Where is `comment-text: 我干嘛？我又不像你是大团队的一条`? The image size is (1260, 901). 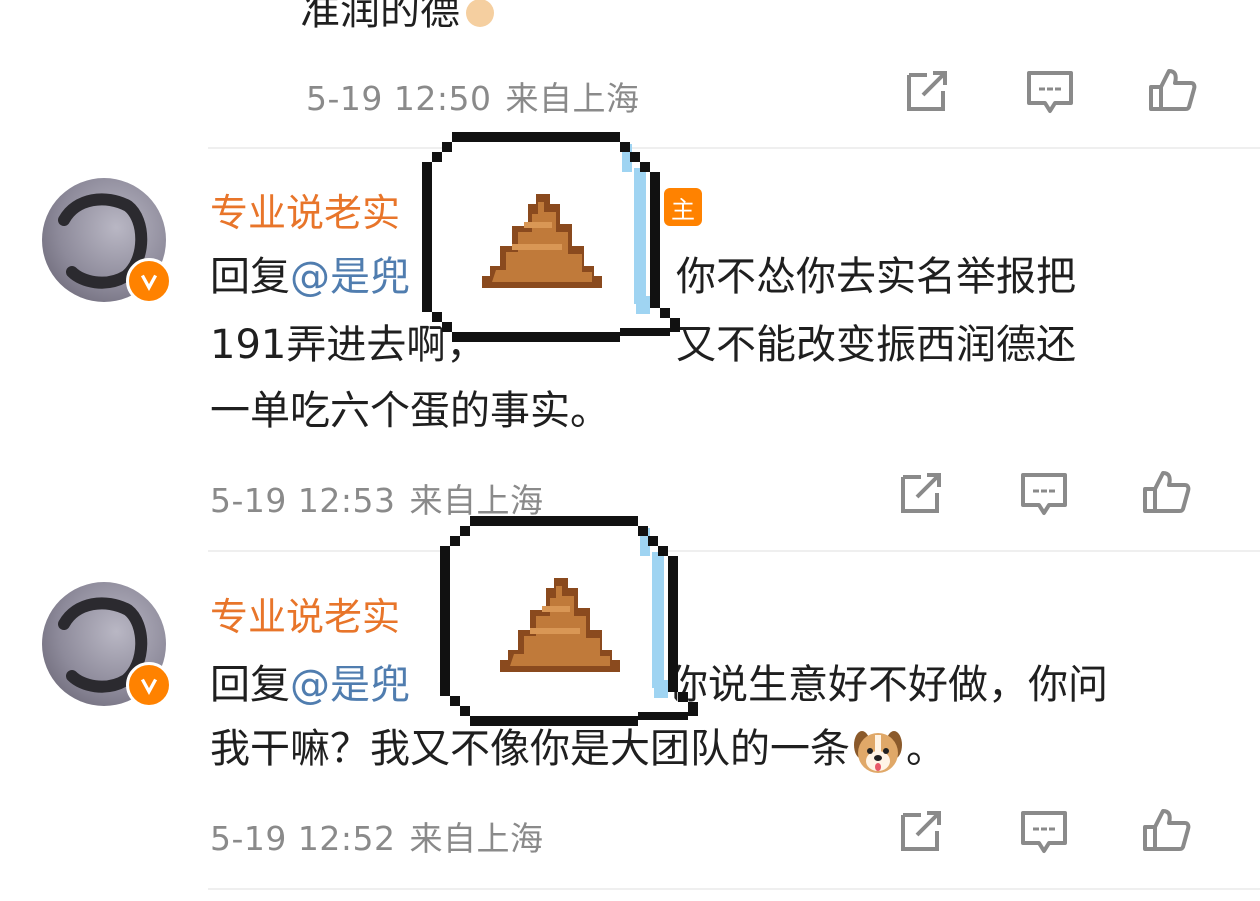
comment-text: 我干嘛？我又不像你是大团队的一条 is located at coordinates (530, 749).